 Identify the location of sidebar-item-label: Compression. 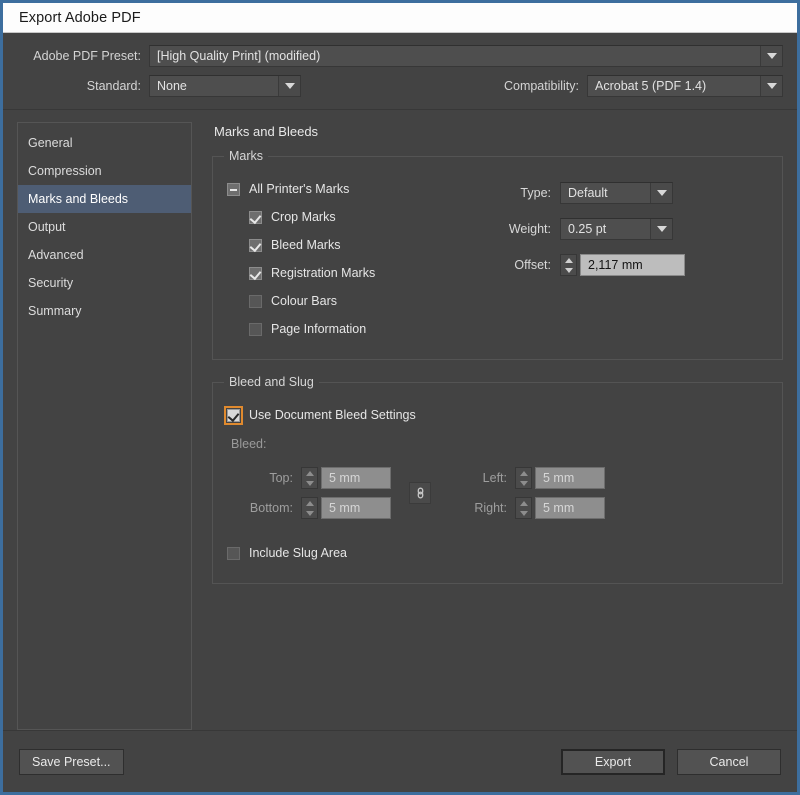
(65, 171).